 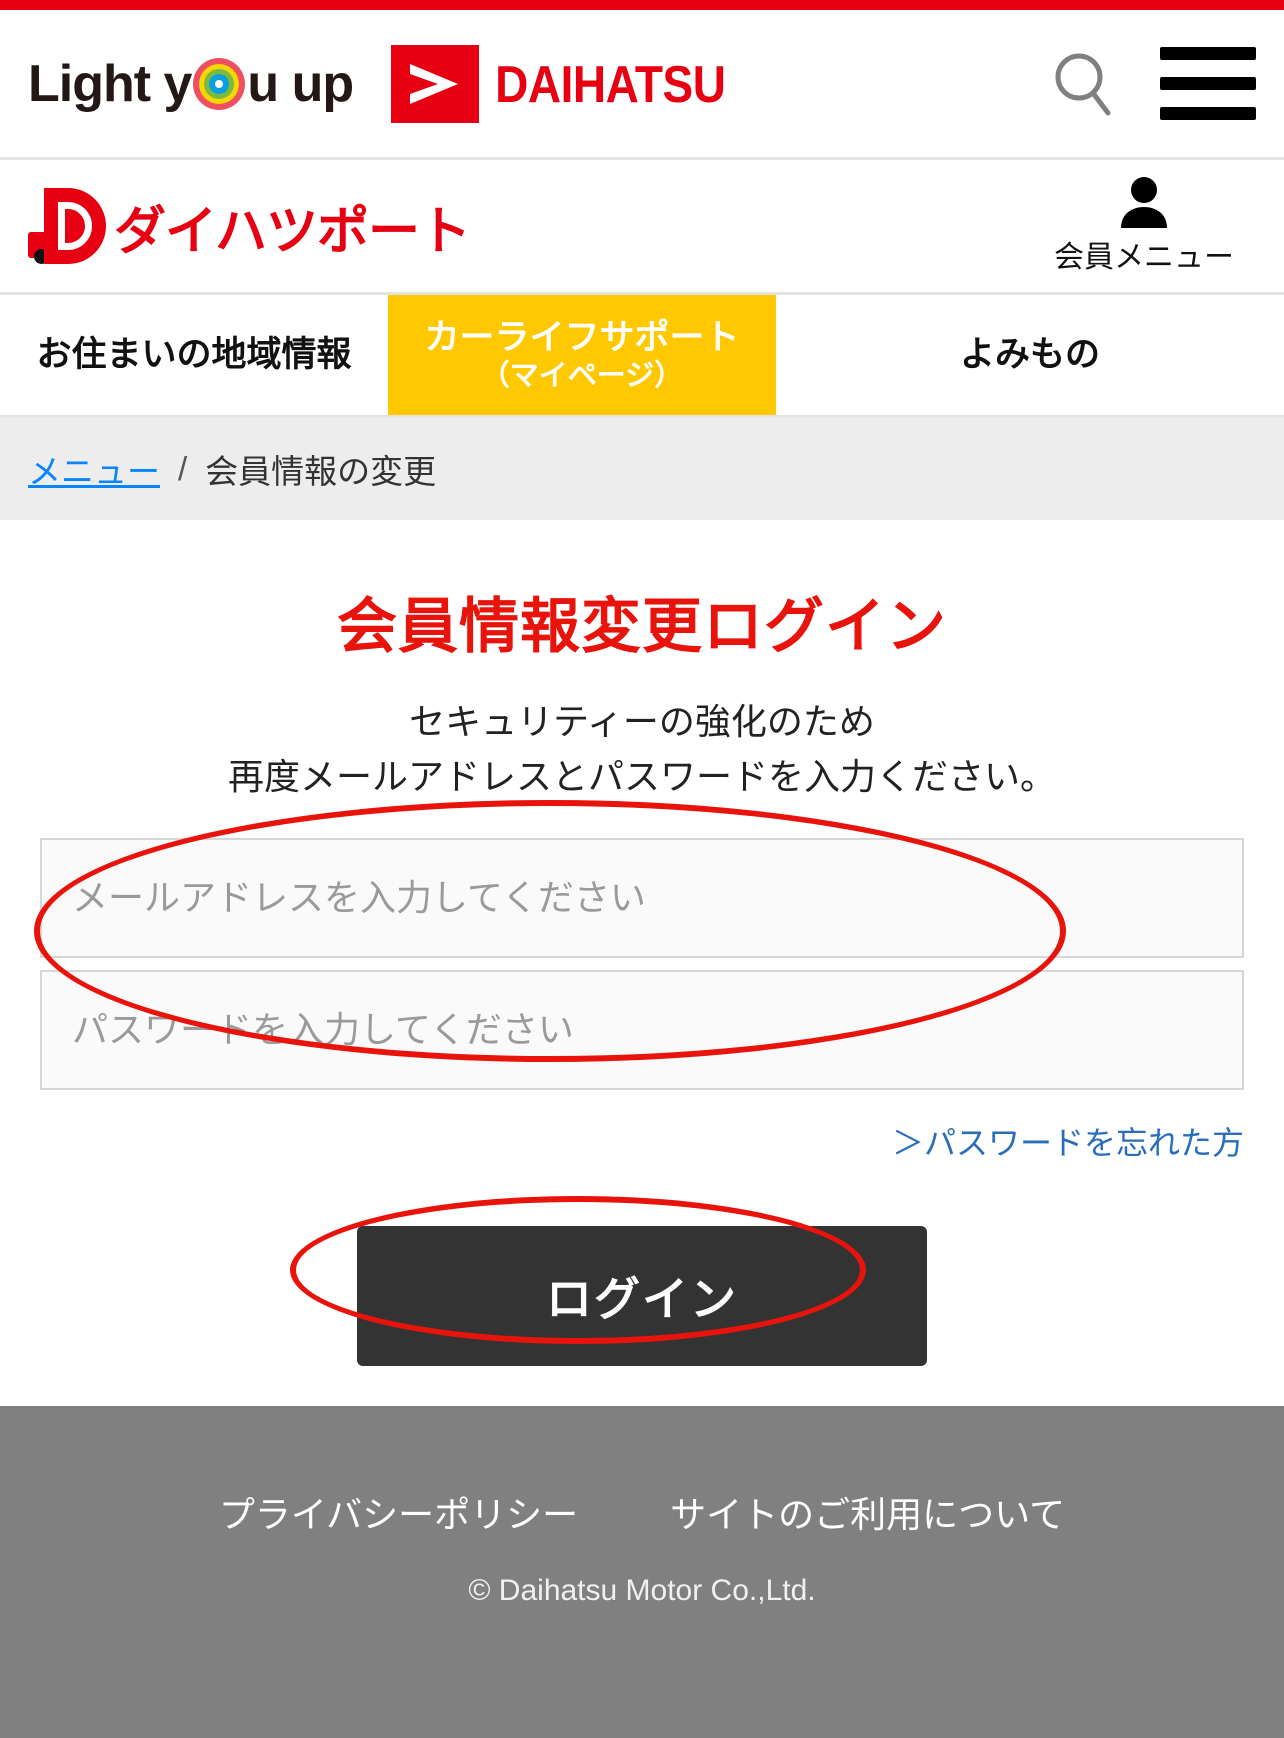 I want to click on daihatsu-port-logo: ダイハツポート, so click(x=249, y=226).